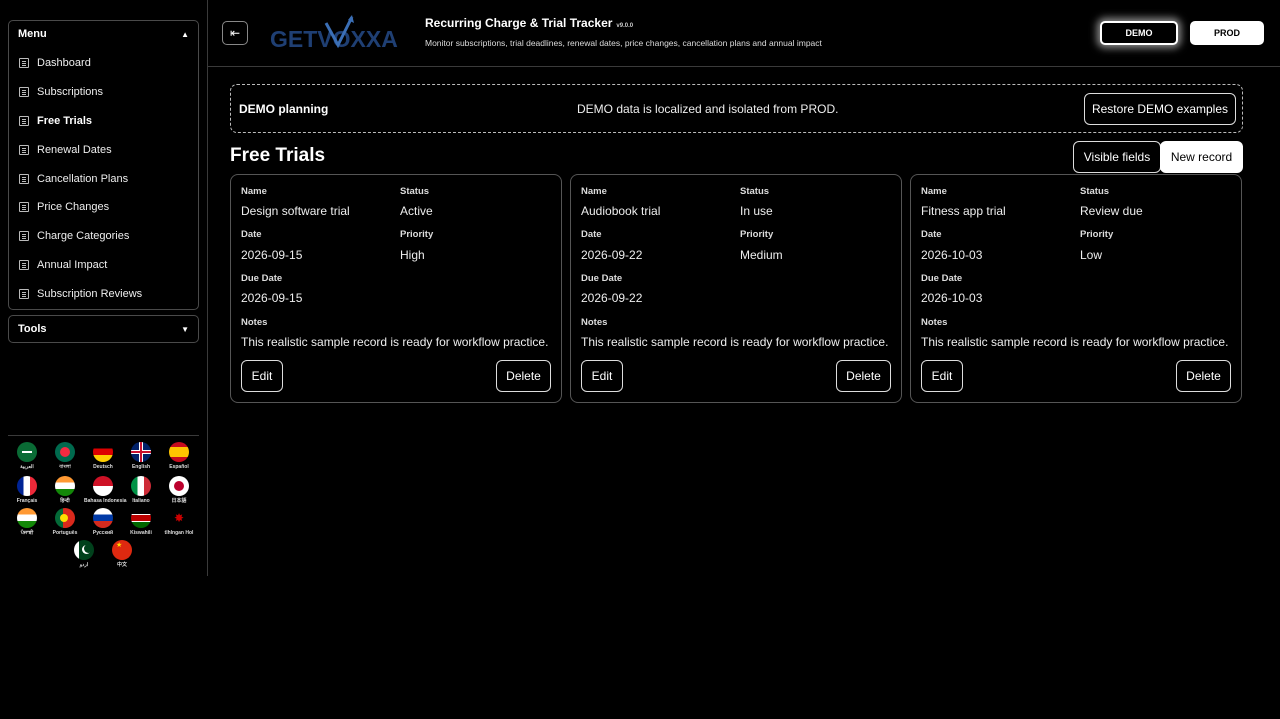 The image size is (1280, 719). Describe the element at coordinates (141, 490) in the screenshot. I see `language-italian: Italiano` at that location.